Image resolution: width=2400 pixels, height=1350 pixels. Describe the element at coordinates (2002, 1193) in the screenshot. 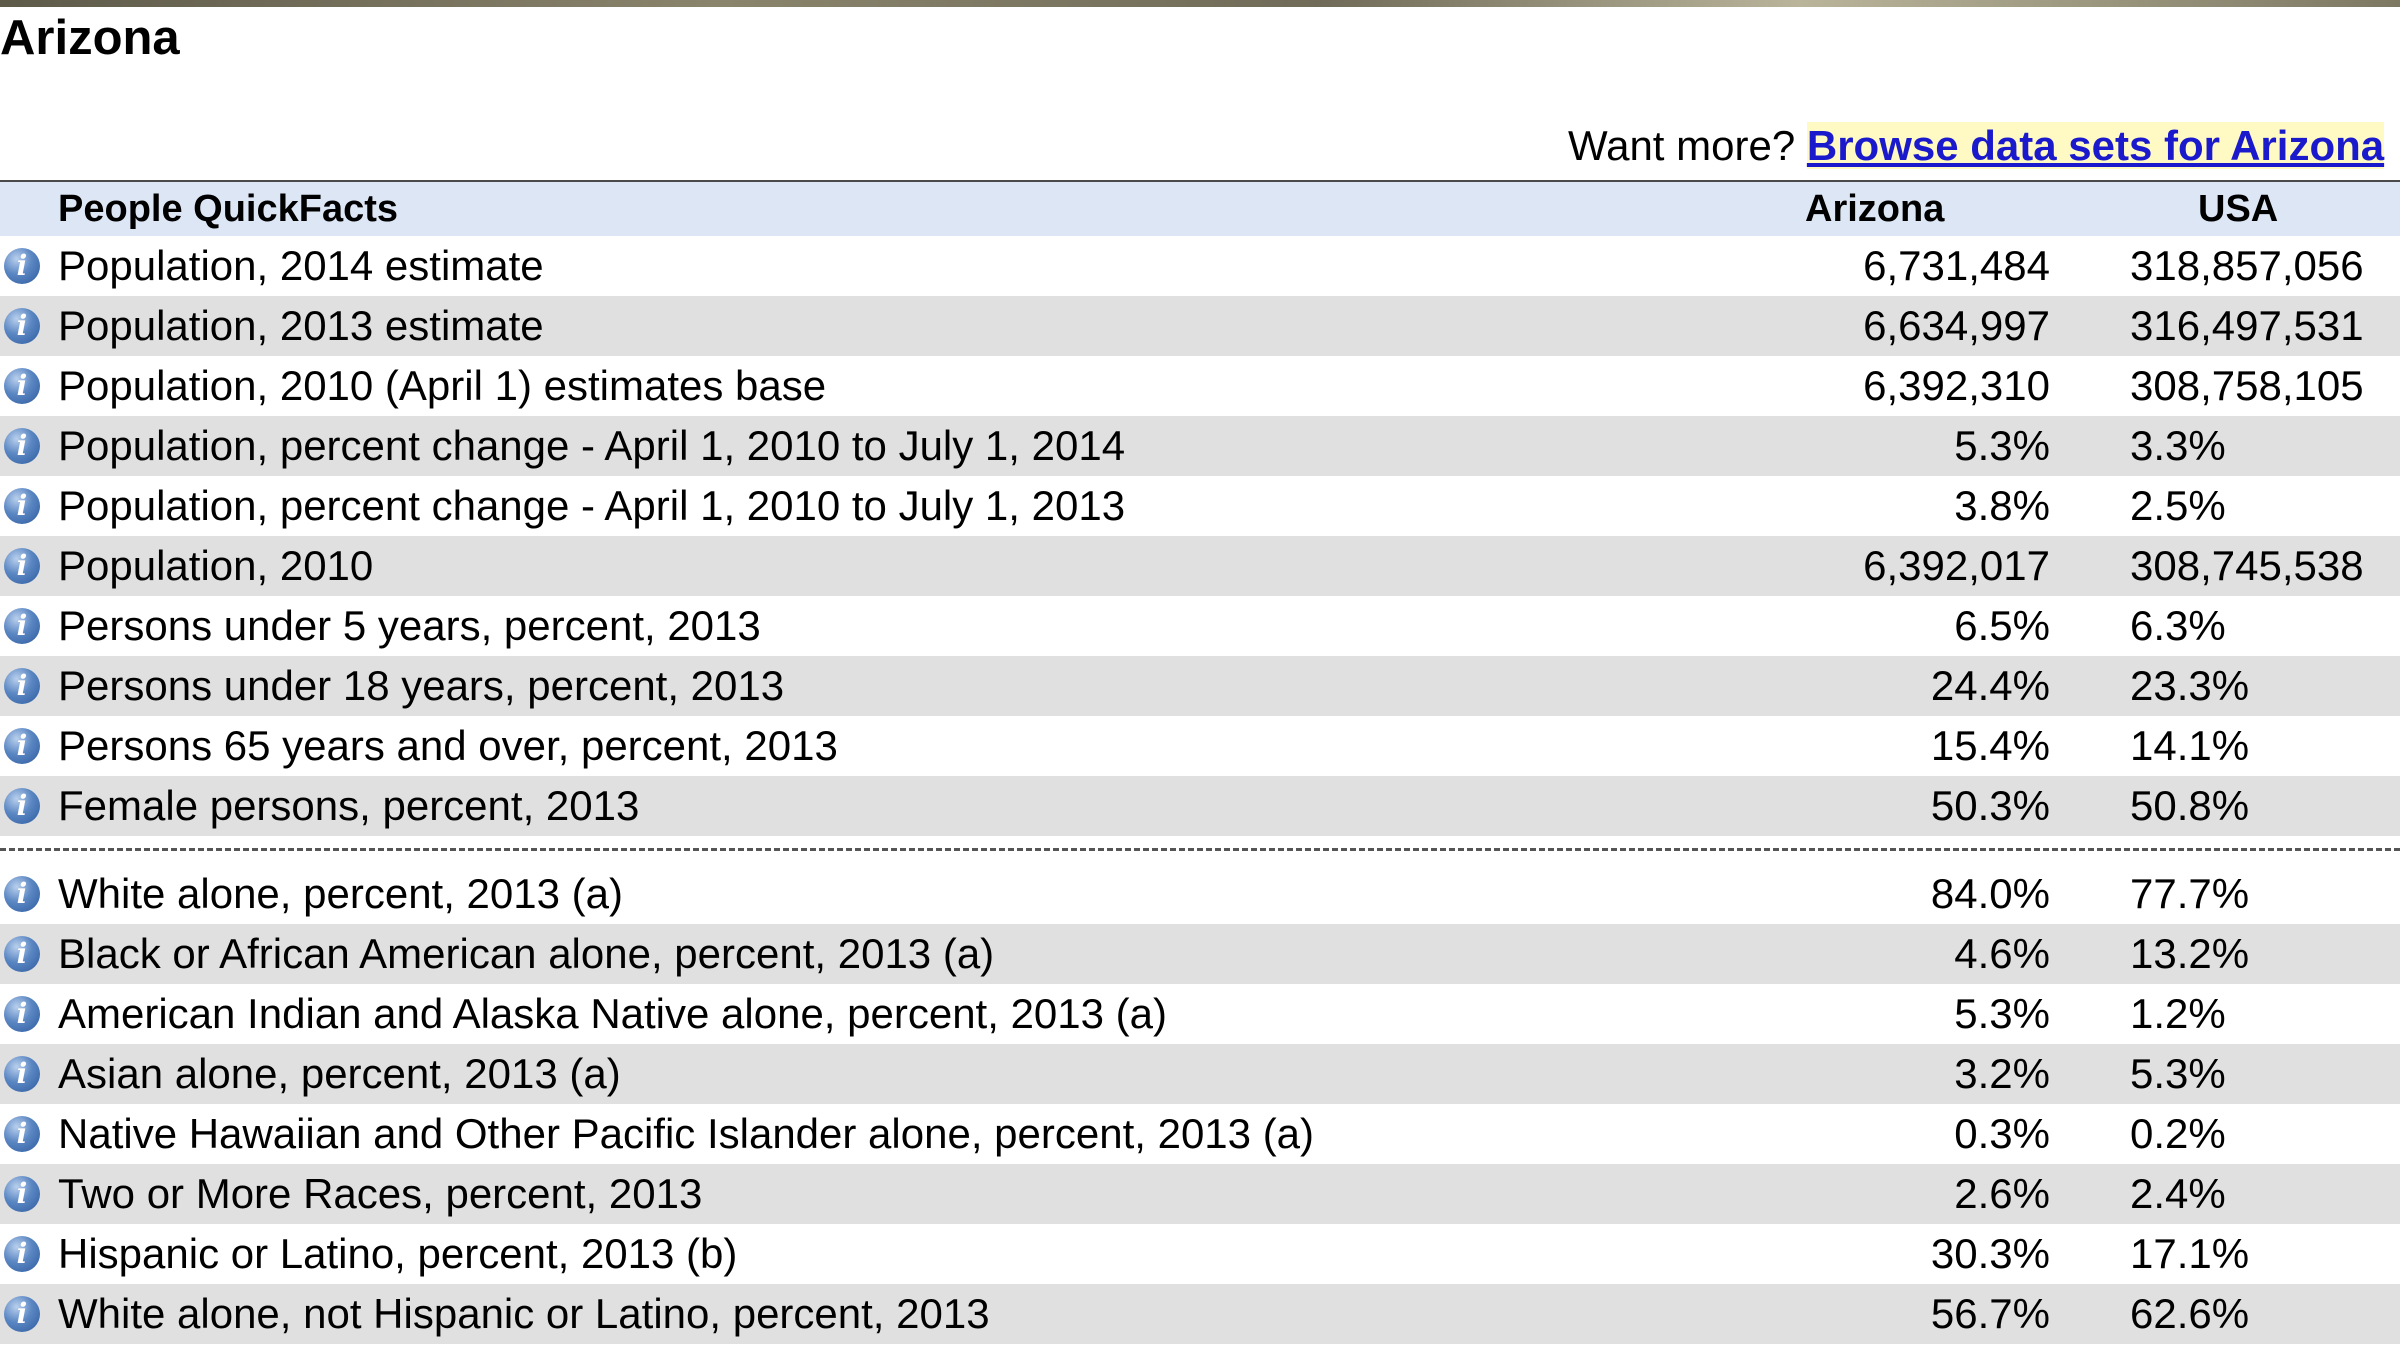

I see `arizona-value: 2.6%` at that location.